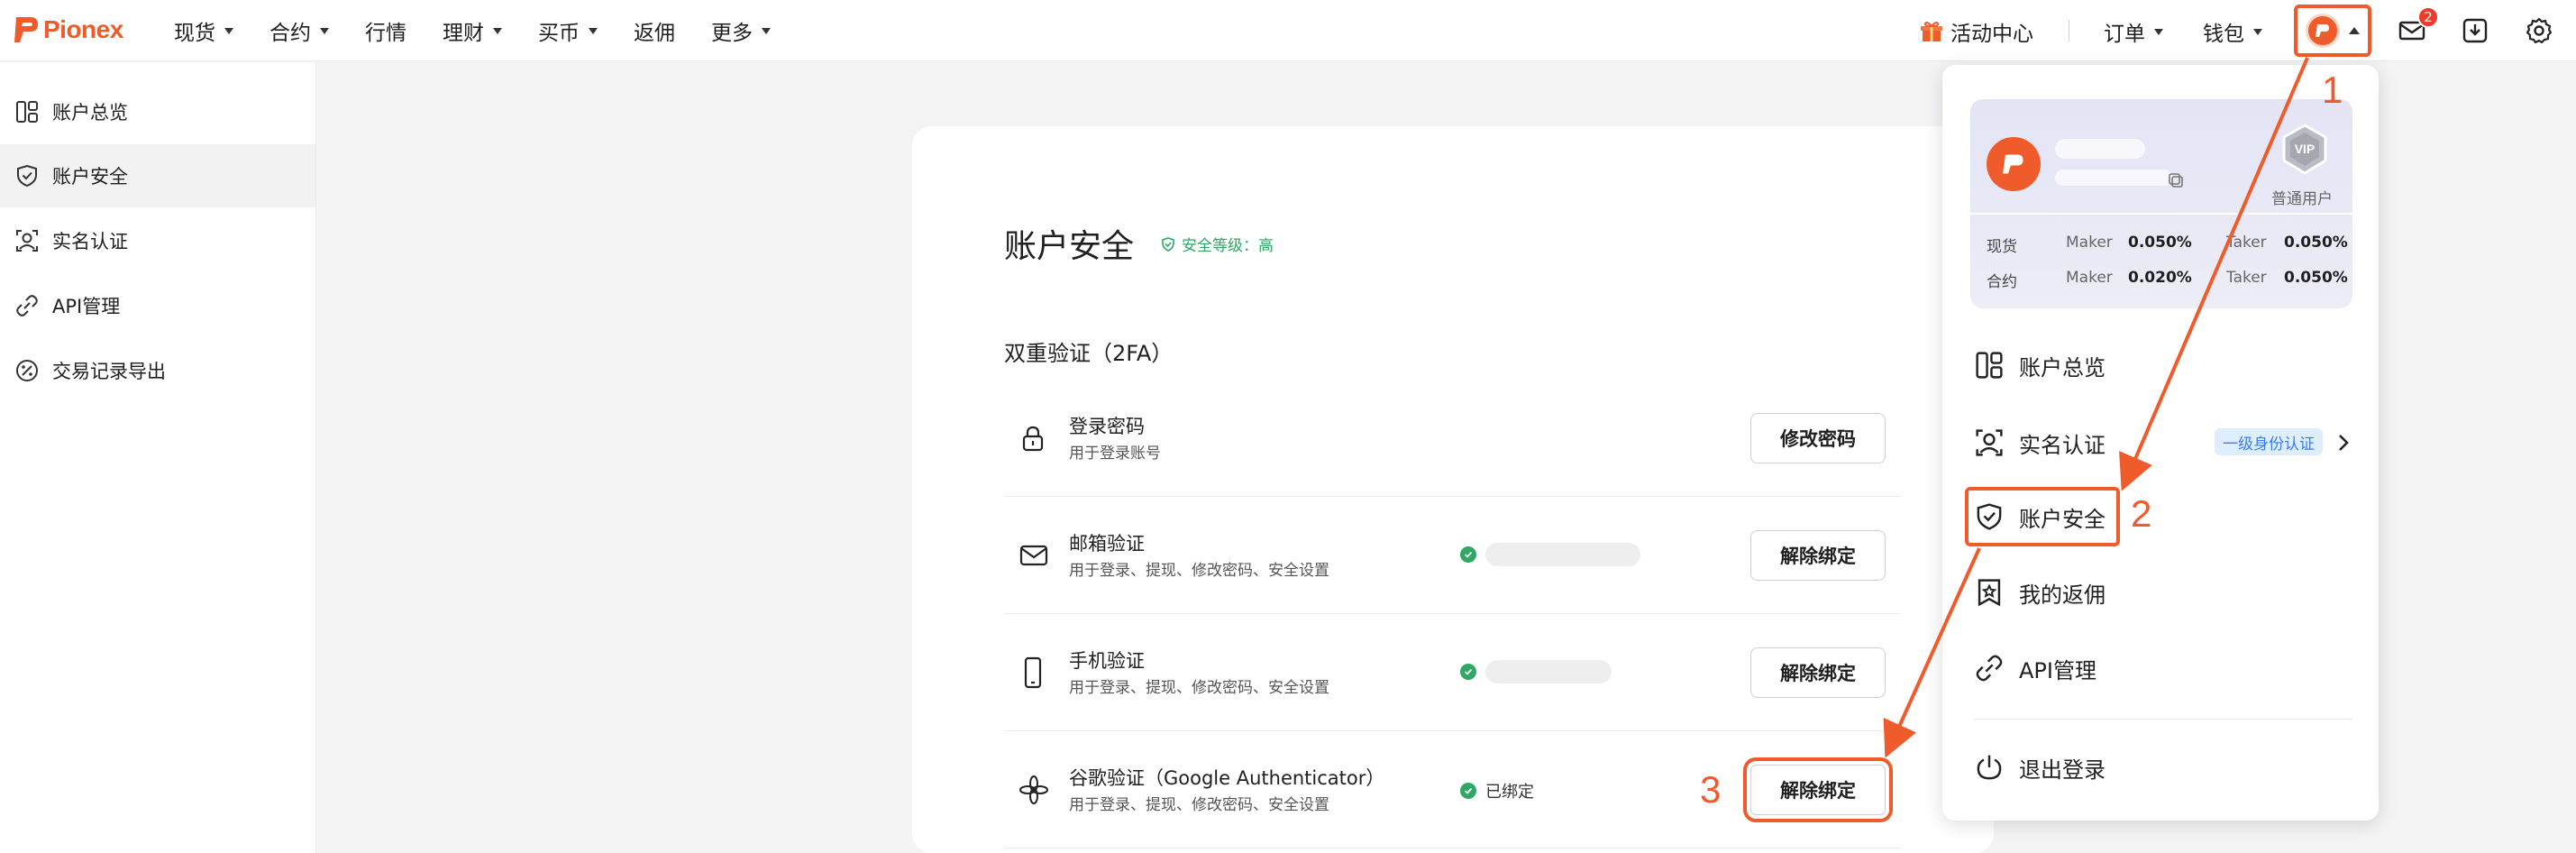 Image resolution: width=2576 pixels, height=853 pixels. What do you see at coordinates (90, 113) in the screenshot?
I see `sidebar-item-label: 账户总览` at bounding box center [90, 113].